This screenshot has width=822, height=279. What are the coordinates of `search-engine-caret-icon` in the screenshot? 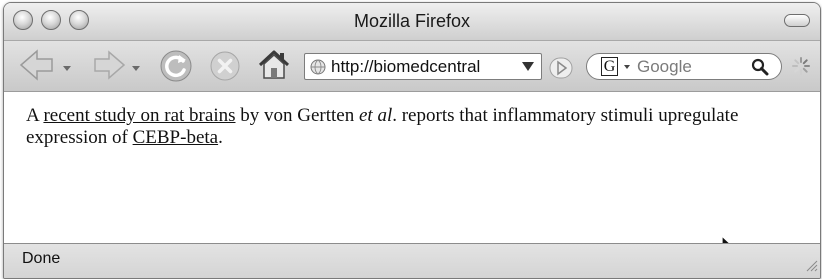 It's located at (627, 67).